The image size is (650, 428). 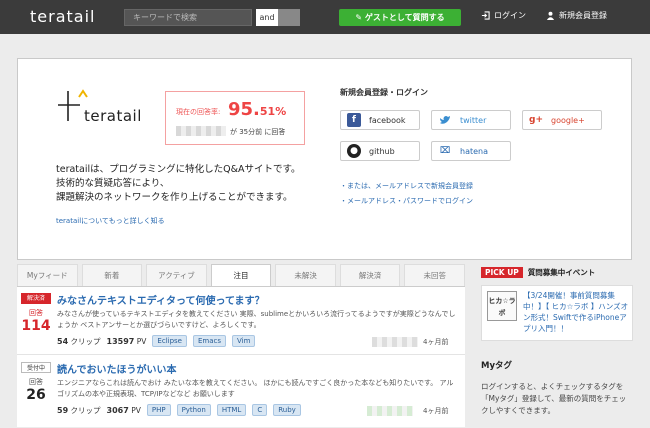 I want to click on question-tabs: Myフィード 新着 アクティブ 注目 未解決 解決済 未回答, so click(x=241, y=275).